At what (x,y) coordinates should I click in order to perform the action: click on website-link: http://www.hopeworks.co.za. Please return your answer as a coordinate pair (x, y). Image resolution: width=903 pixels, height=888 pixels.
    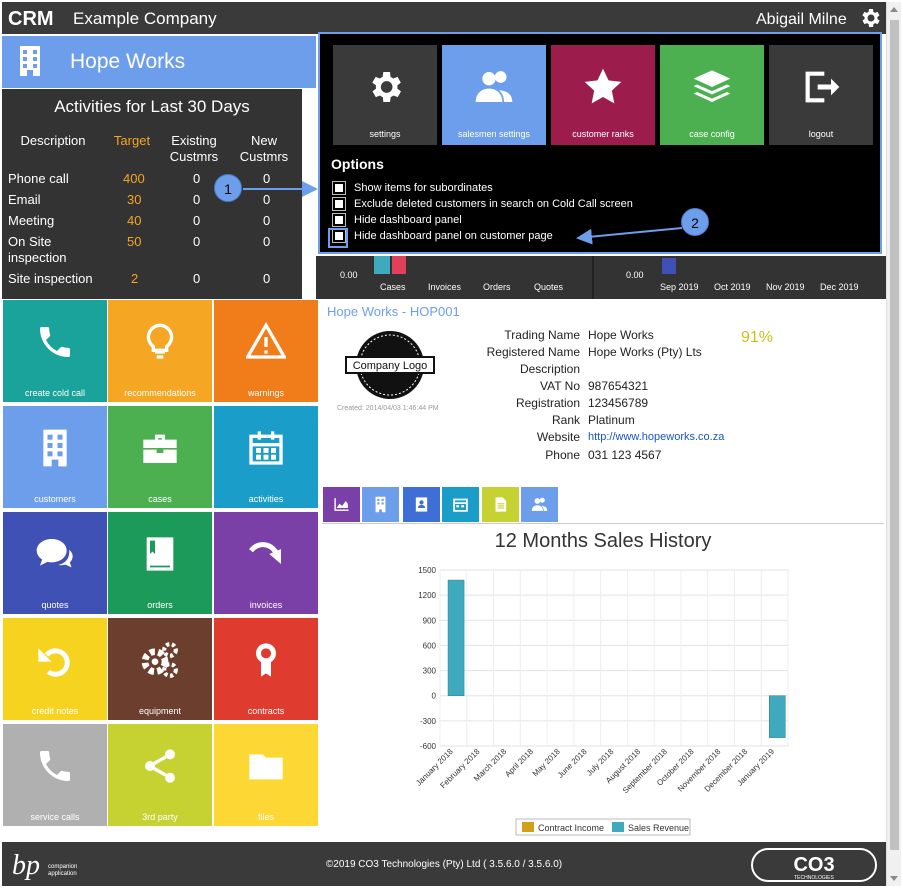
    Looking at the image, I should click on (656, 437).